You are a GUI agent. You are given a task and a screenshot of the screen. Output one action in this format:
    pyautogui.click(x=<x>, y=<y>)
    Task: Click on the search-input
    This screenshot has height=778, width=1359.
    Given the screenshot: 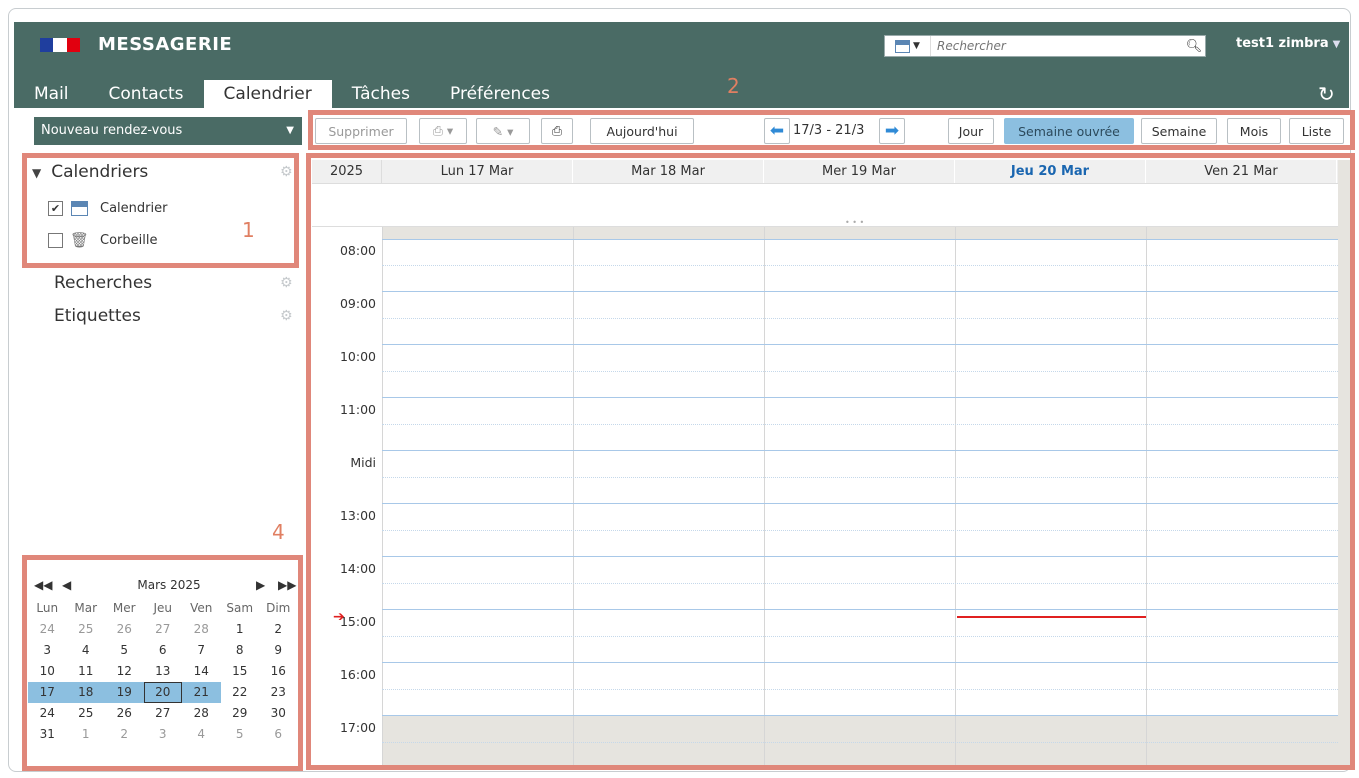 What is the action you would take?
    pyautogui.click(x=1057, y=46)
    